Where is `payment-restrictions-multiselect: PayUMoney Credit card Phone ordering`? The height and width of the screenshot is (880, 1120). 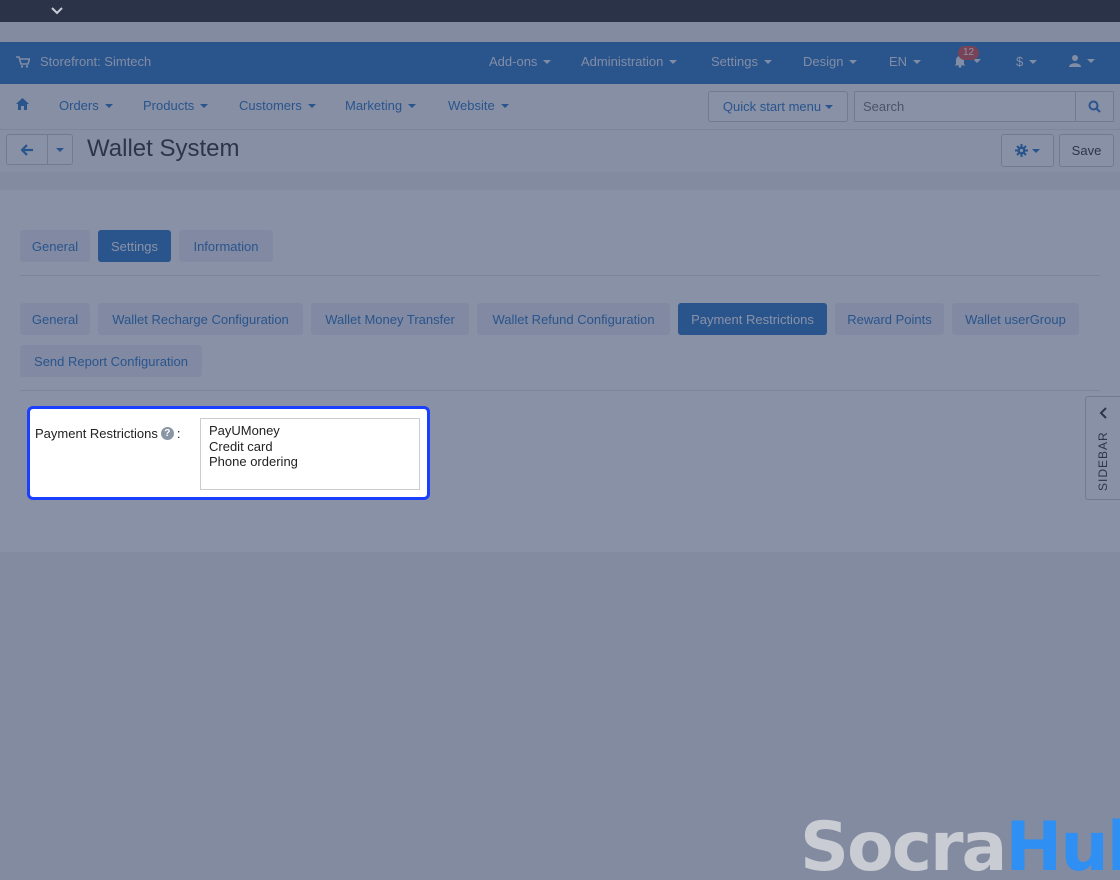 payment-restrictions-multiselect: PayUMoney Credit card Phone ordering is located at coordinates (310, 454).